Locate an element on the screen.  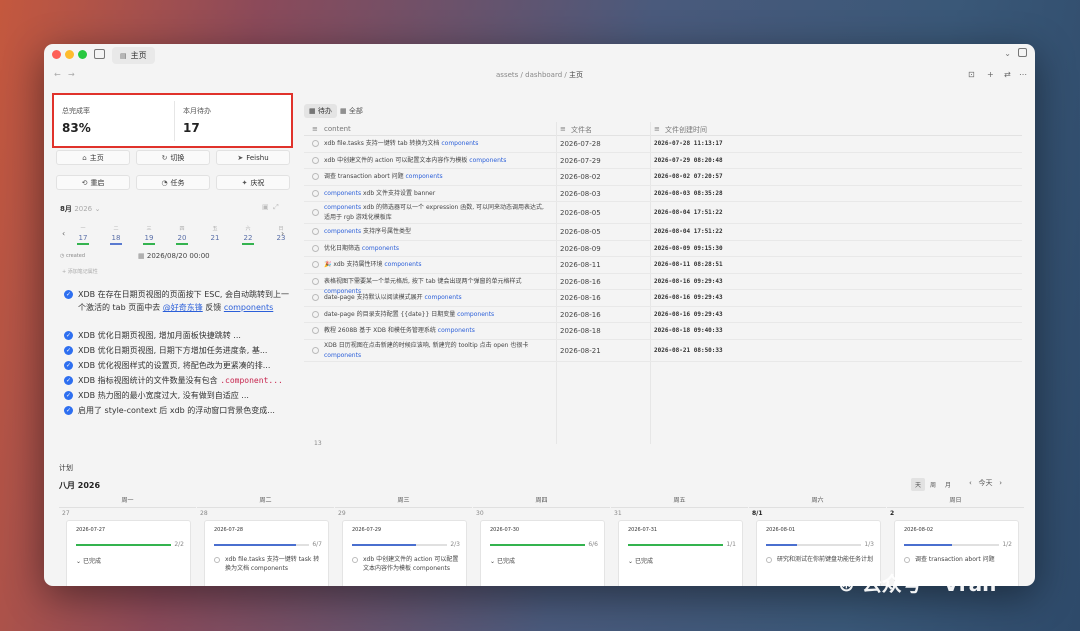
feishu-button: ➤ Feishu is located at coordinates (253, 157).